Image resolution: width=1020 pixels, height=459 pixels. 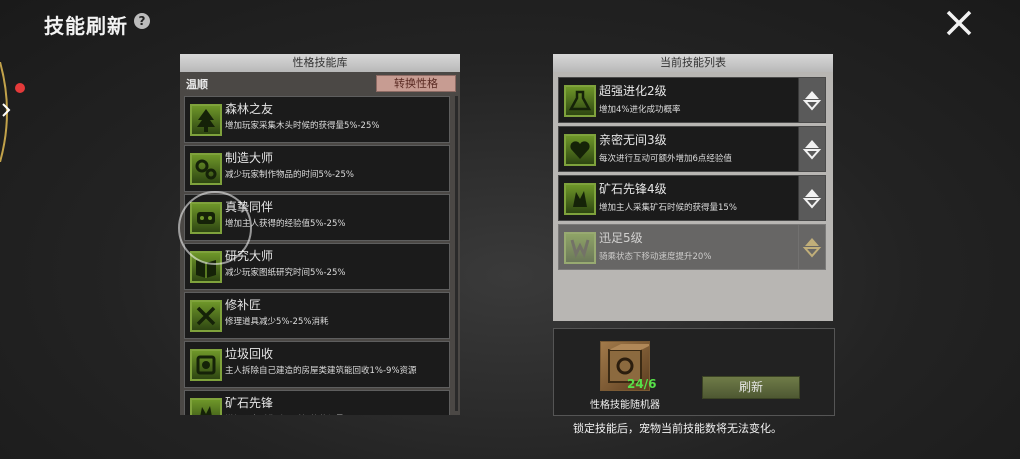 What do you see at coordinates (692, 247) in the screenshot?
I see `current-skill-item: 迅足5级骑乘状态下移动速度提升20%` at bounding box center [692, 247].